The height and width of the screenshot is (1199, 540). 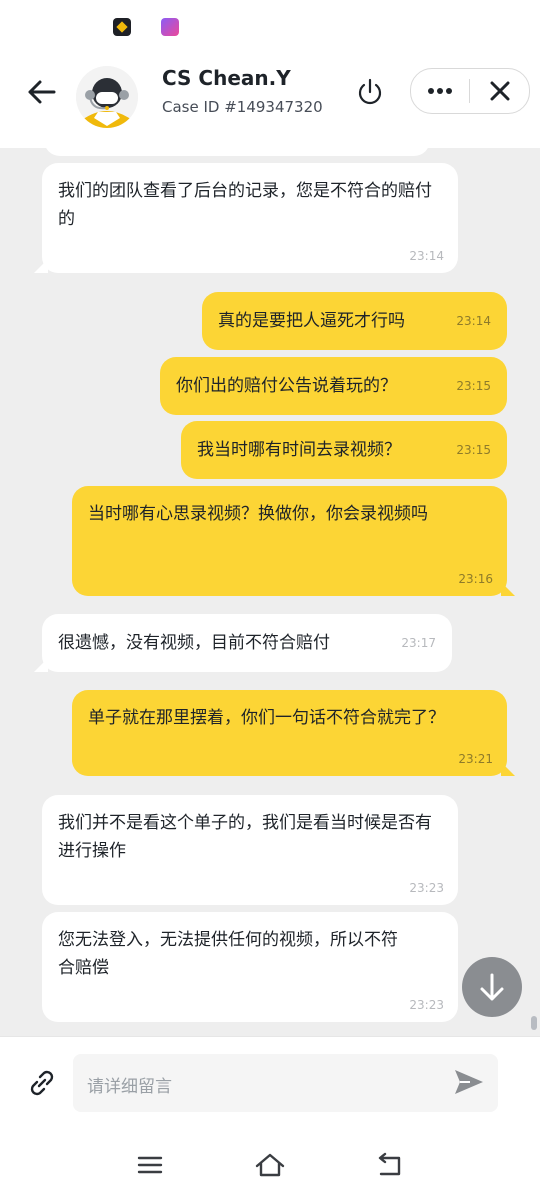 I want to click on scrollbar-thumb, so click(x=534, y=1023).